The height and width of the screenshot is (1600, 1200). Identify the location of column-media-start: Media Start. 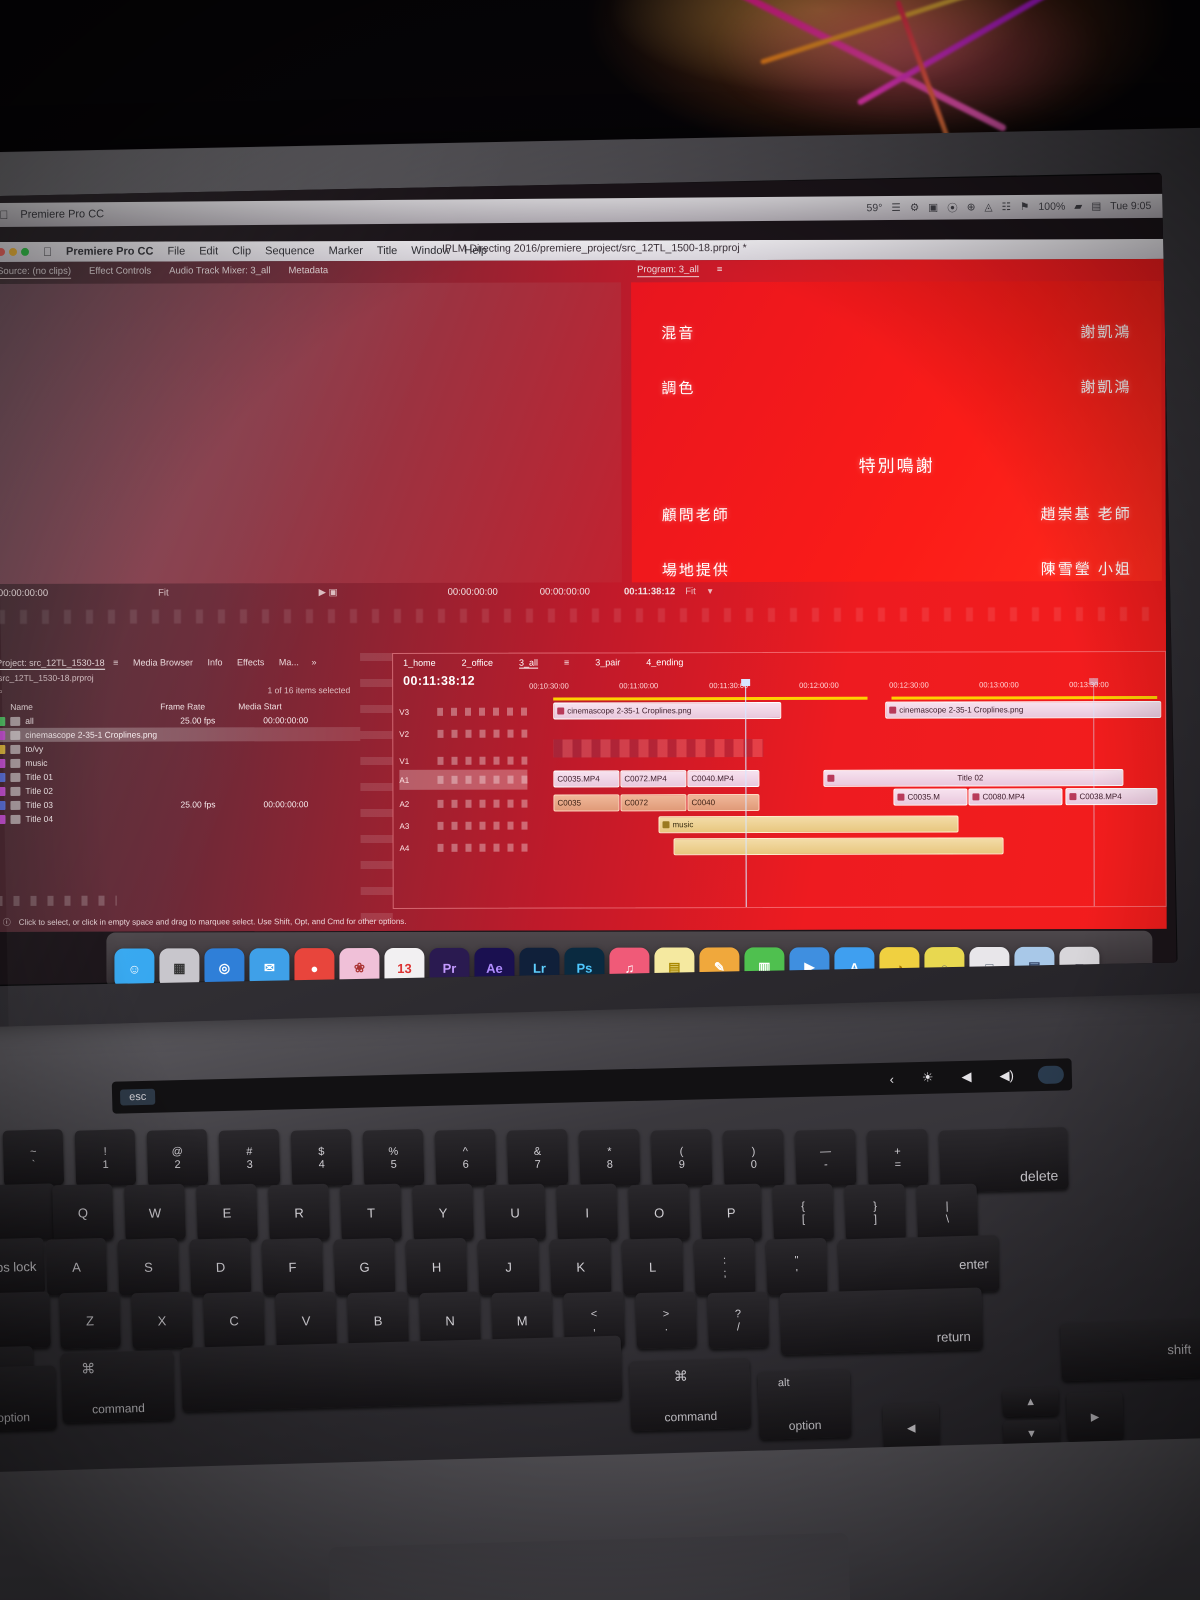
(277, 706).